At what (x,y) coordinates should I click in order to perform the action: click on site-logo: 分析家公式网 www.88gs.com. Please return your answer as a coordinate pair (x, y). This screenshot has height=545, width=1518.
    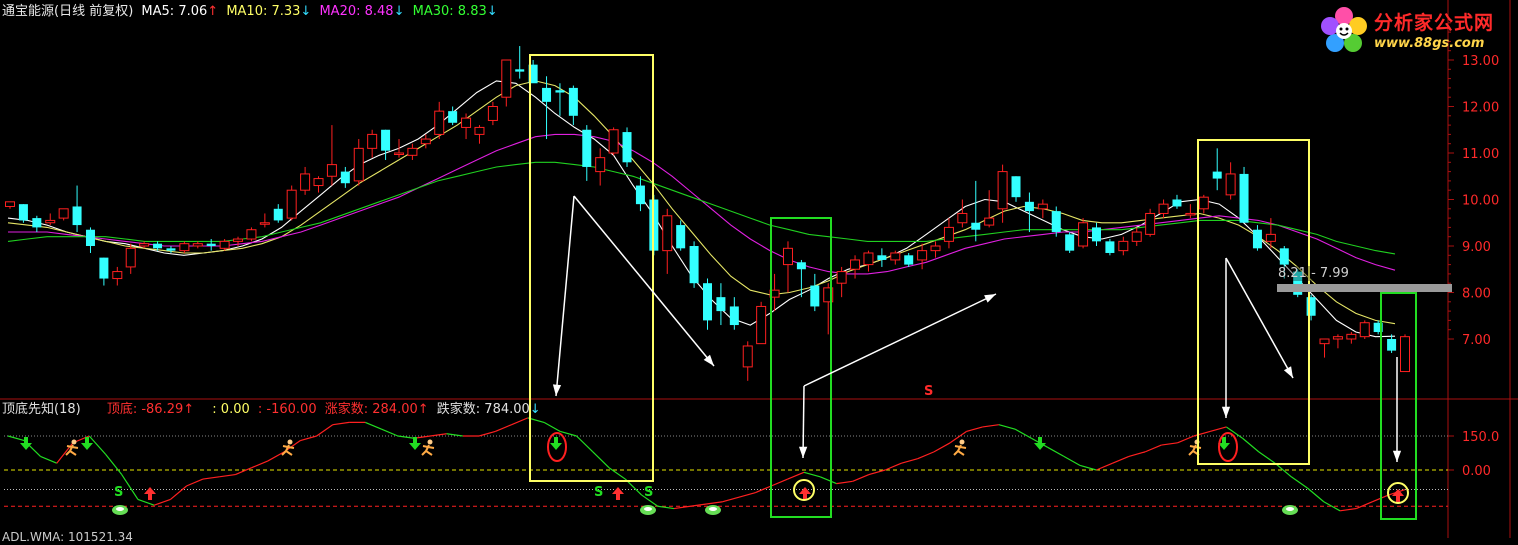
    Looking at the image, I should click on (1416, 30).